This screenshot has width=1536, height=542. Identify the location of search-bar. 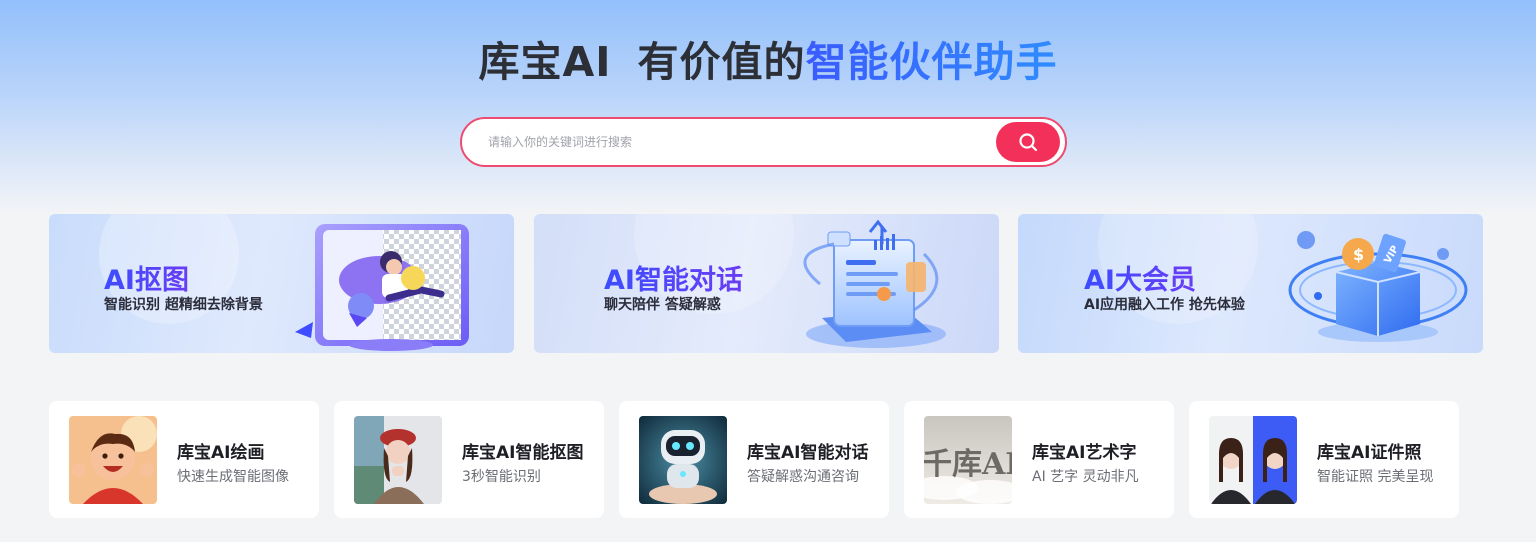
(763, 142).